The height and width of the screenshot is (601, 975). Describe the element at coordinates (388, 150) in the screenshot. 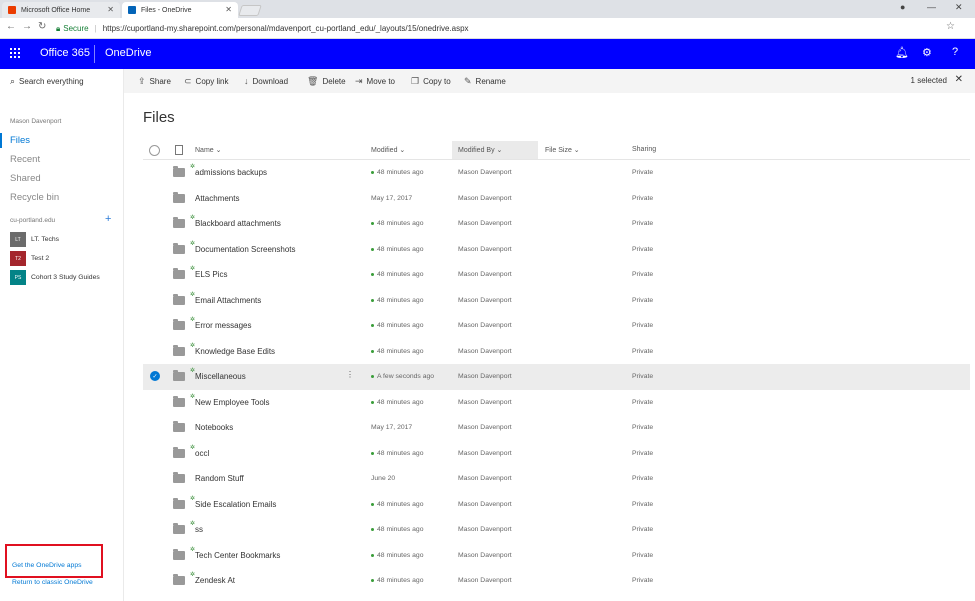

I see `modified-column-header: Modified ⌄` at that location.